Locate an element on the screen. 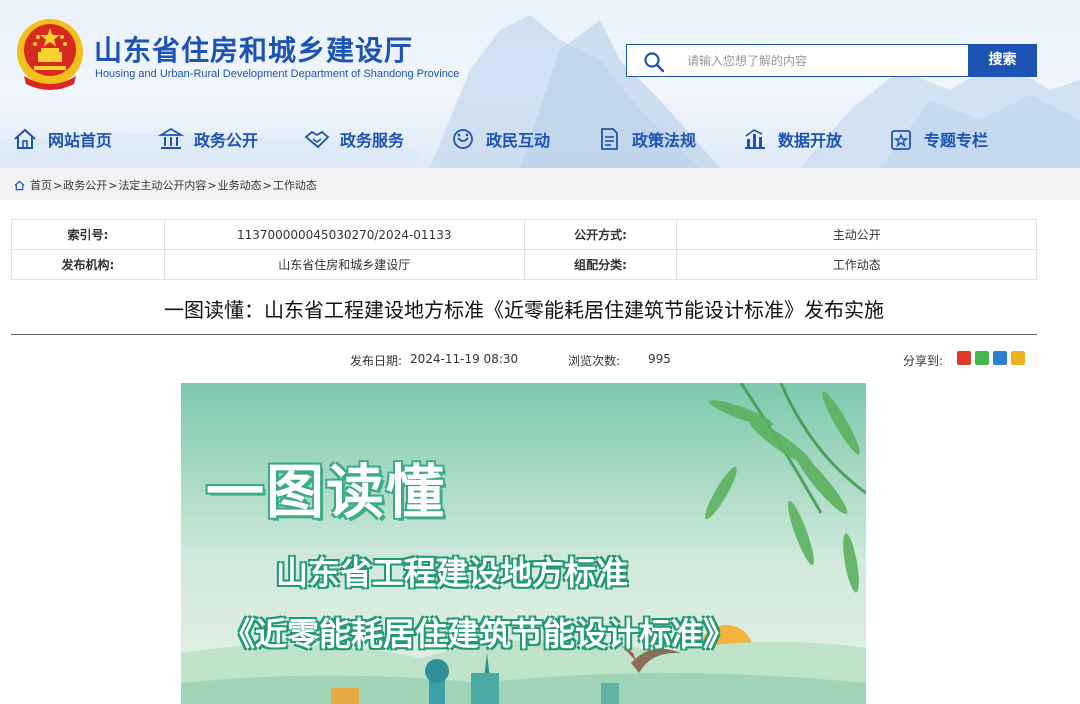  banner-subheading: 山东省工程建设地方标准 is located at coordinates (452, 573).